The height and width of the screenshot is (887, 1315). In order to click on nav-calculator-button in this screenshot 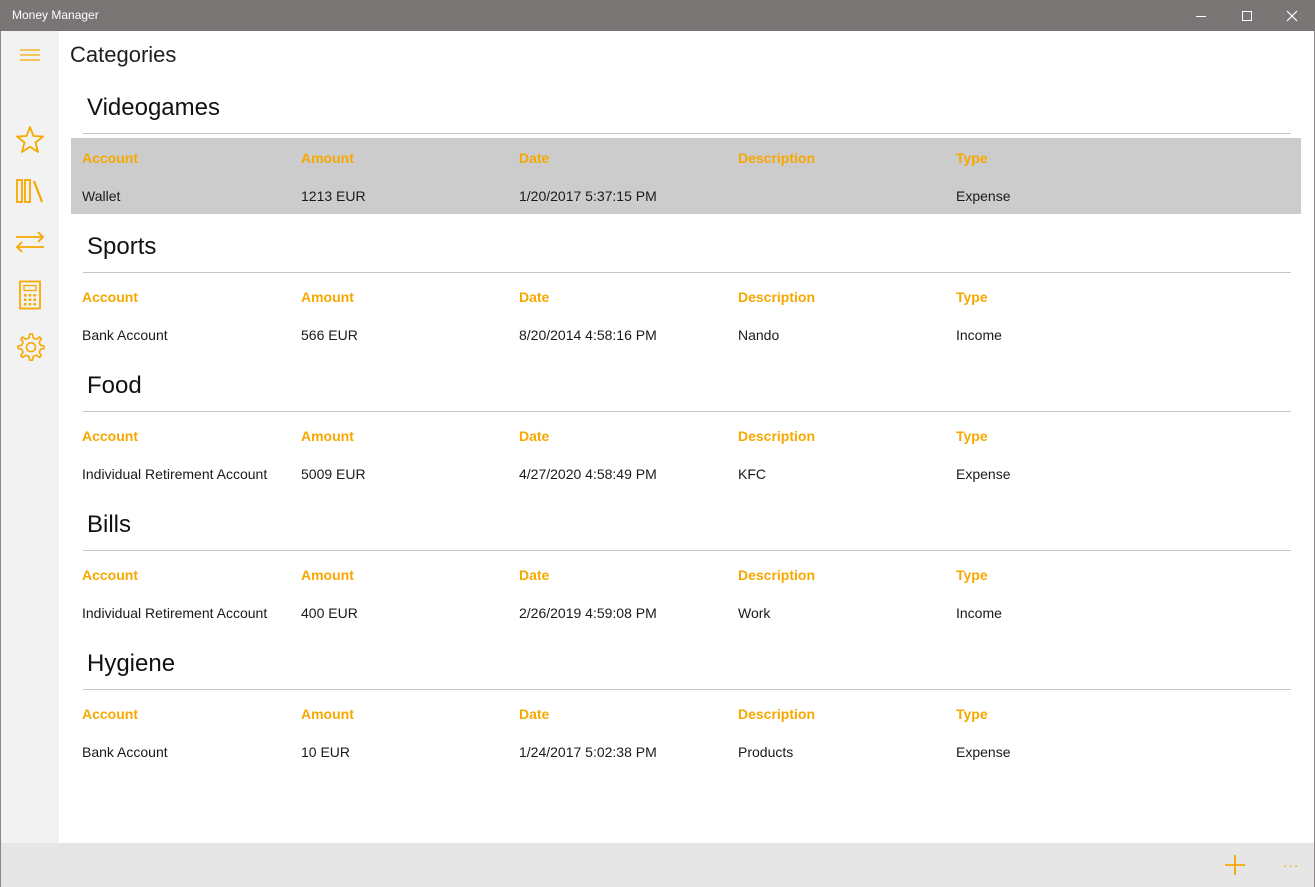, I will do `click(30, 295)`.